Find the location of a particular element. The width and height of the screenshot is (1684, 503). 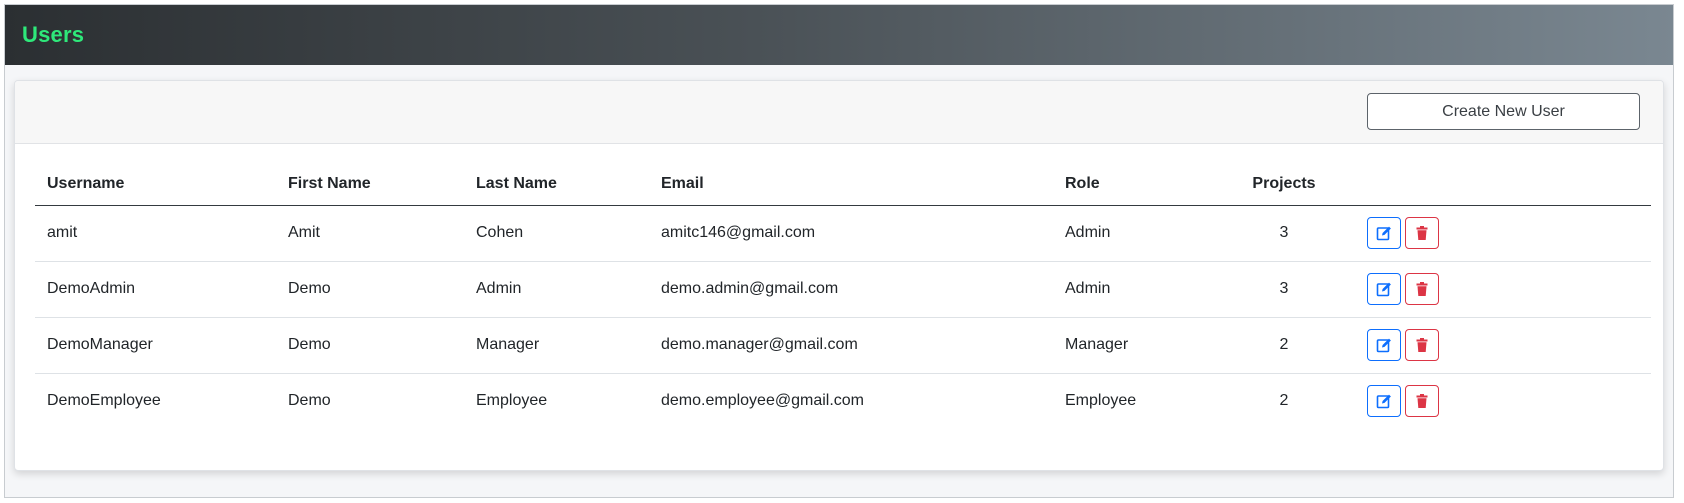

cell-first-name: Amit is located at coordinates (370, 233).